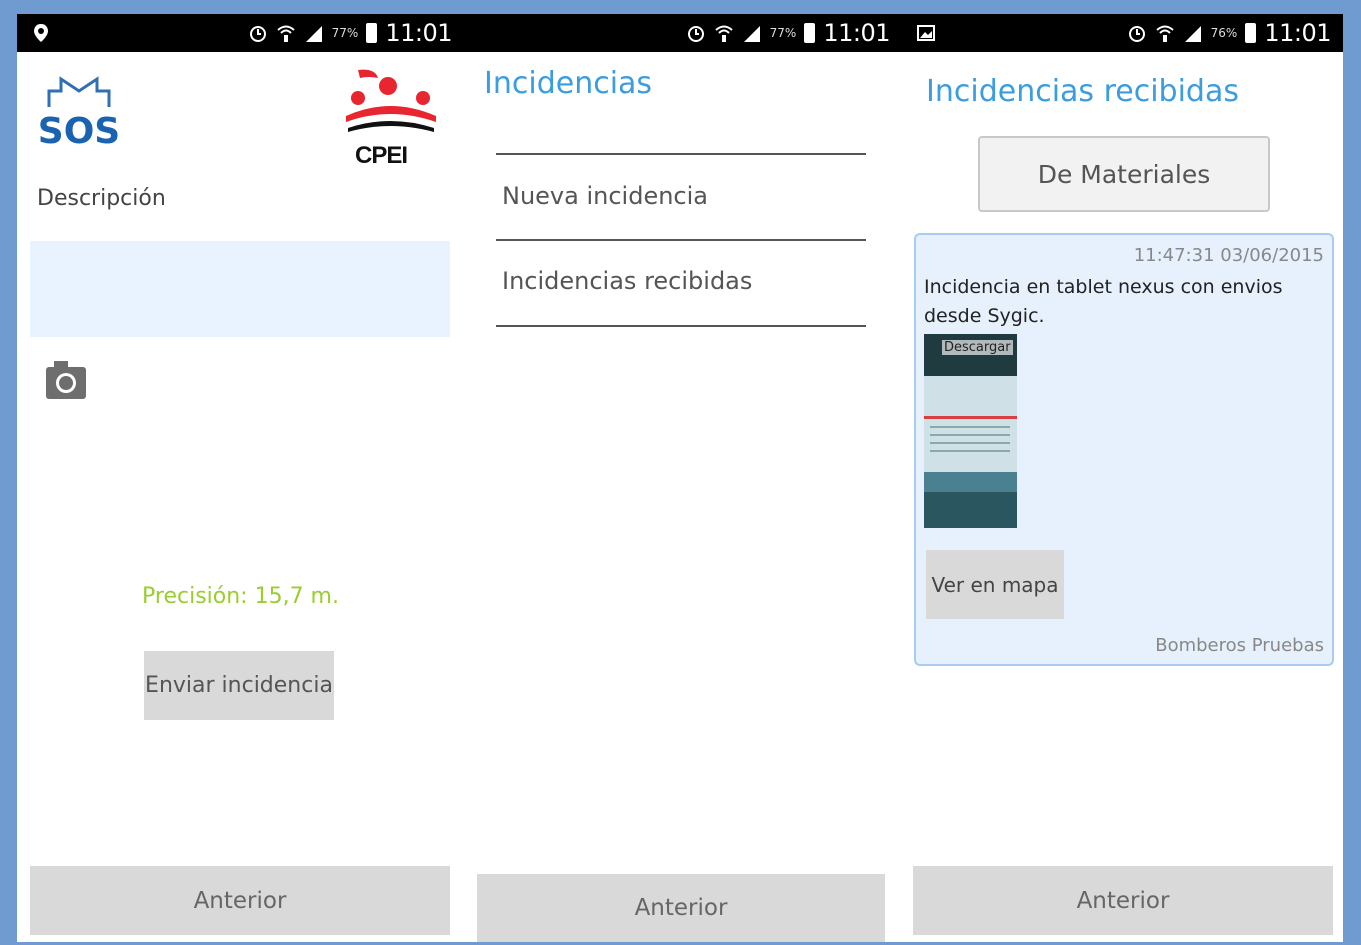 The image size is (1361, 945). Describe the element at coordinates (79, 130) in the screenshot. I see `svg-text: SOS` at that location.